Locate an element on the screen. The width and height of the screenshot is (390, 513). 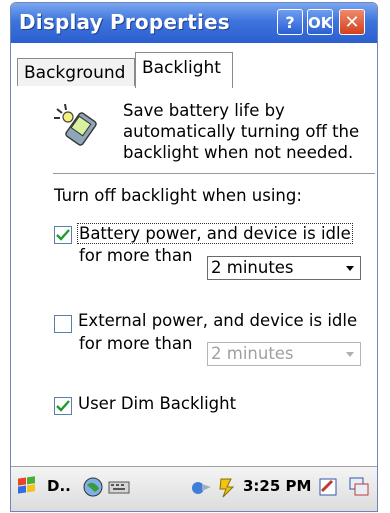
input-panel-icon is located at coordinates (329, 487).